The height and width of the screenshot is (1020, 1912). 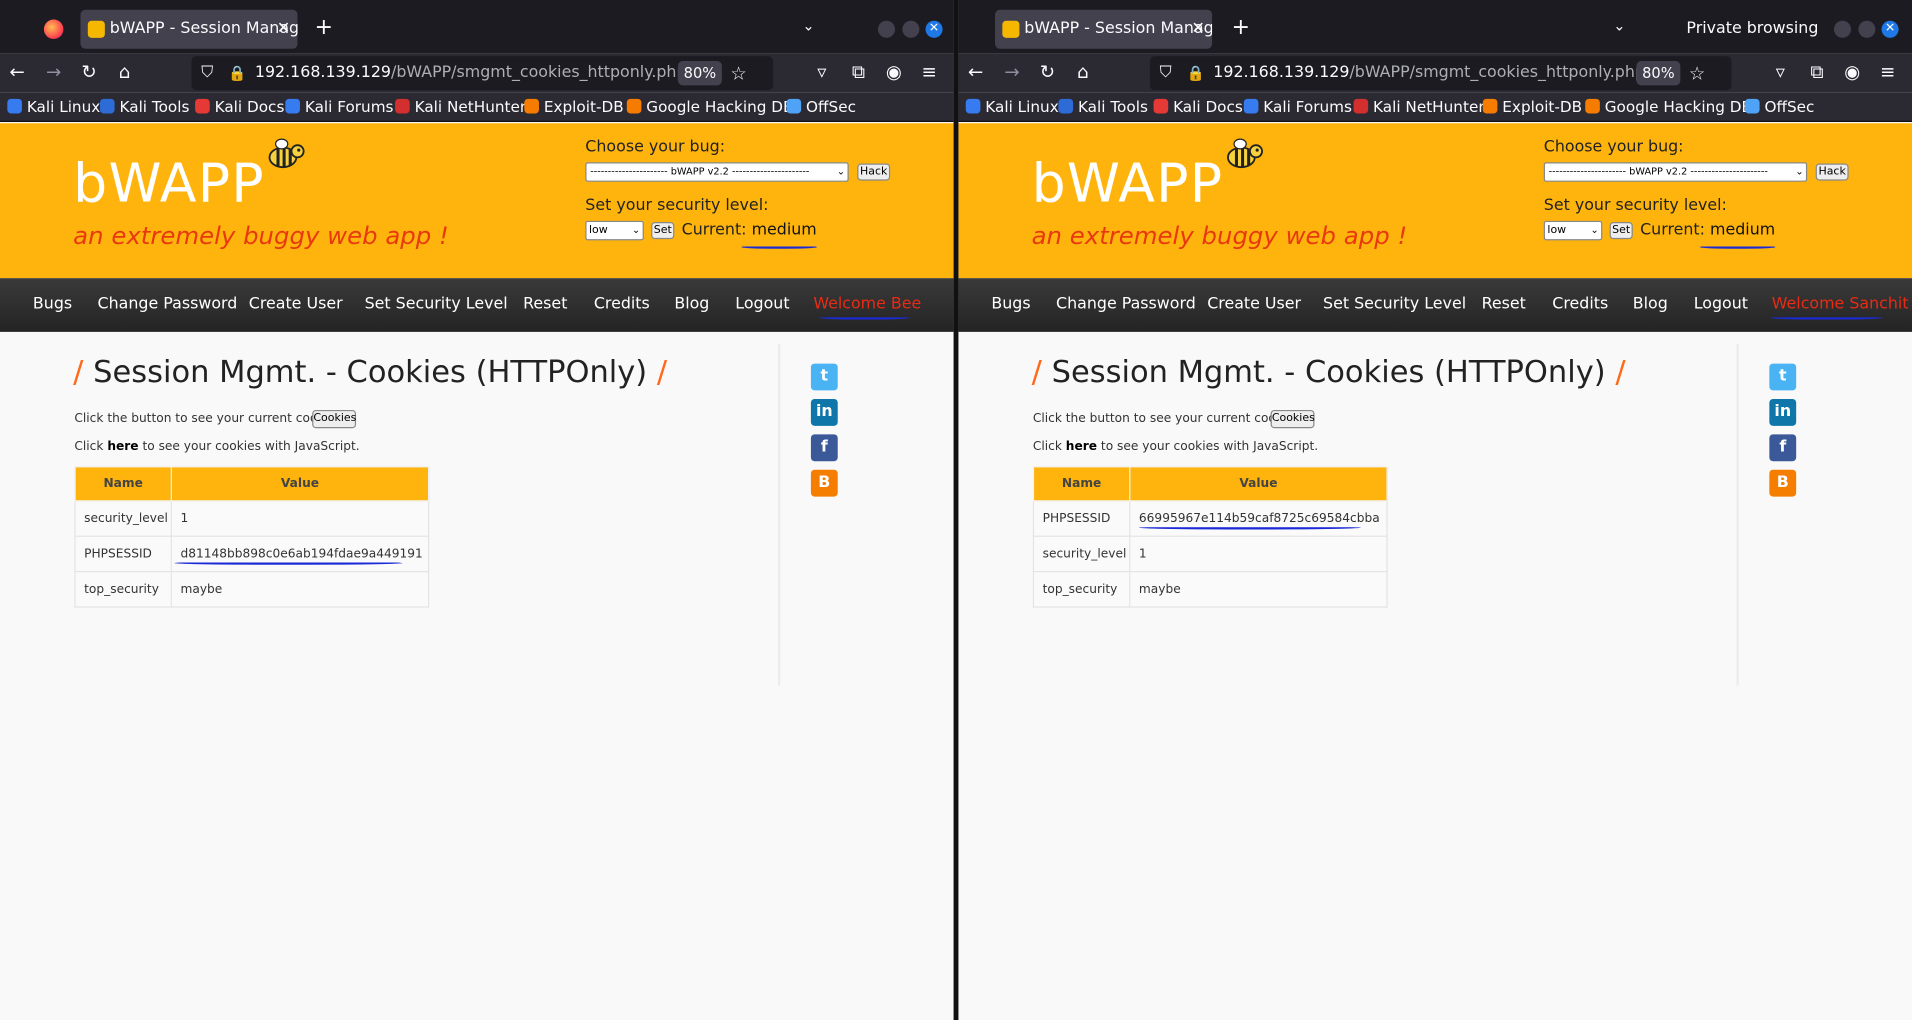 I want to click on firefox-icon, so click(x=53, y=29).